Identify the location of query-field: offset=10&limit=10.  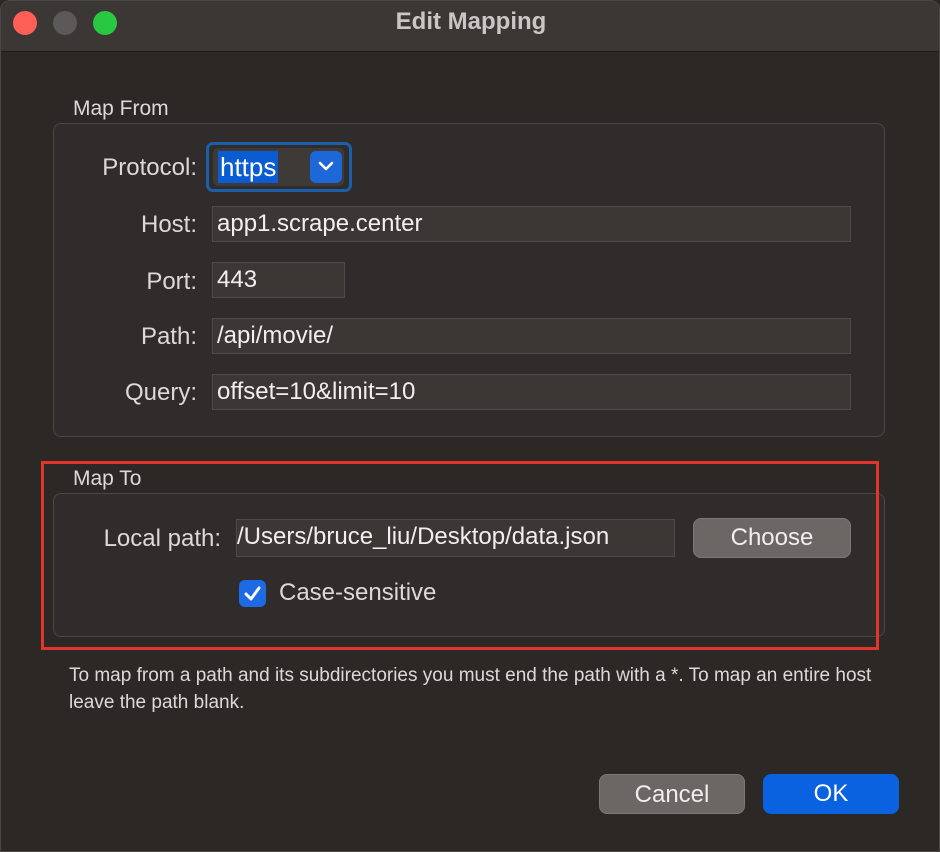
(531, 392).